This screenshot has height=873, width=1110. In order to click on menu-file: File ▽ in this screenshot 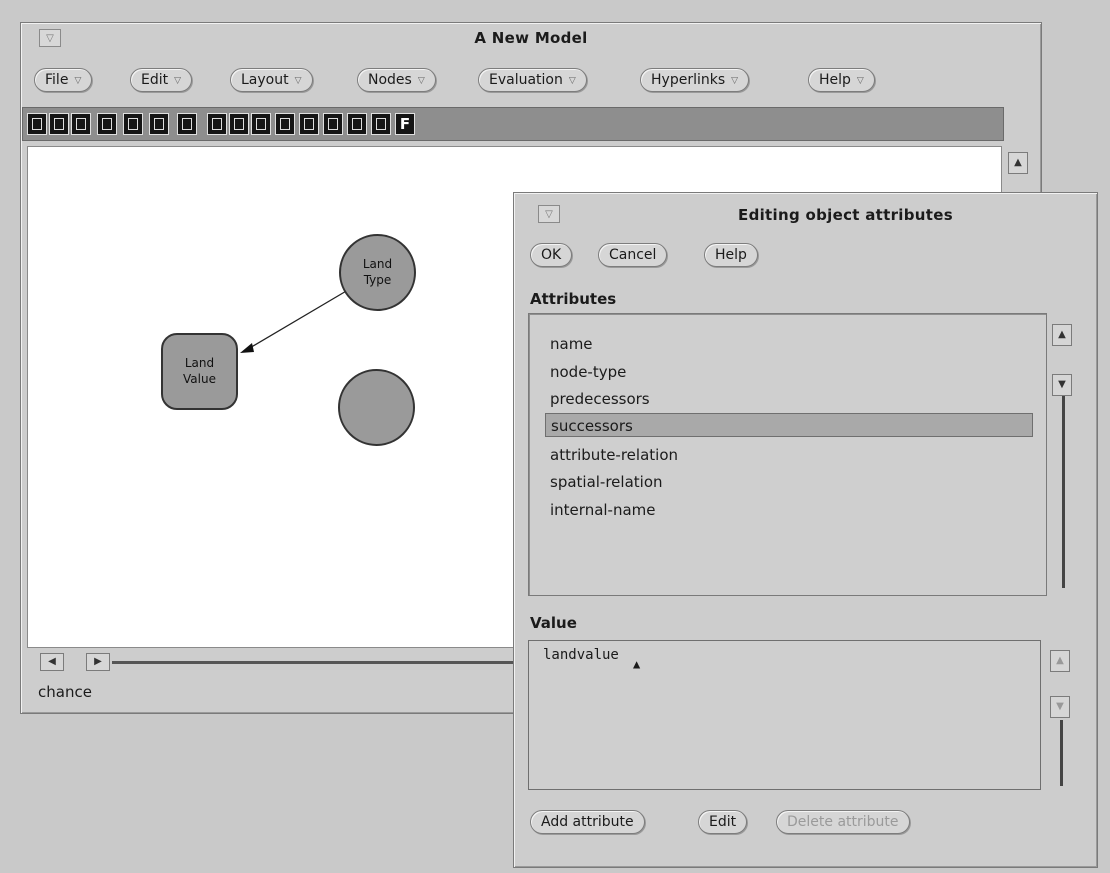, I will do `click(63, 80)`.